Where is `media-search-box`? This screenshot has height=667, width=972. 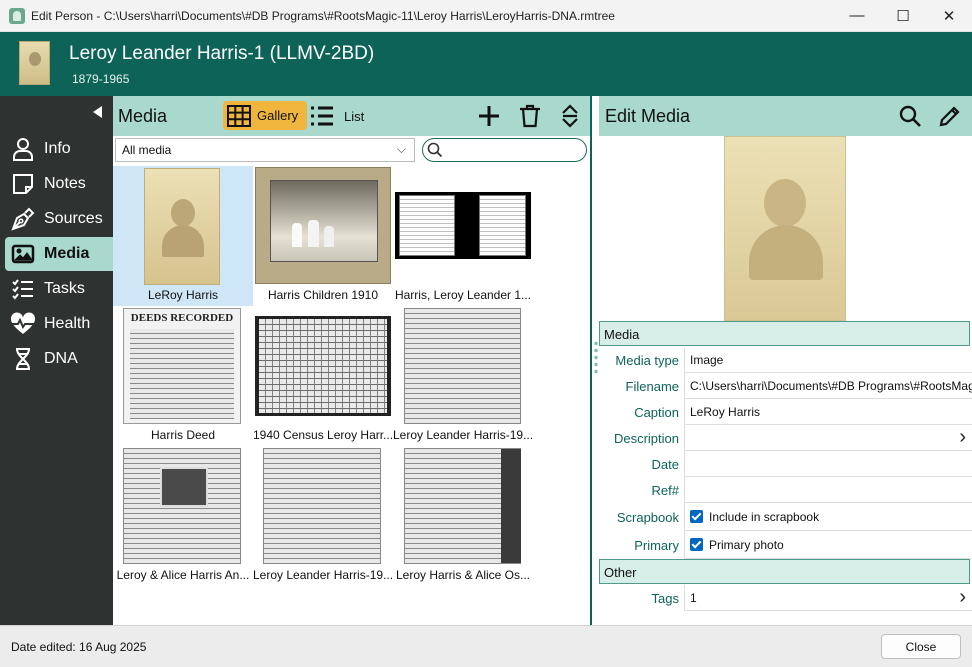
media-search-box is located at coordinates (504, 150).